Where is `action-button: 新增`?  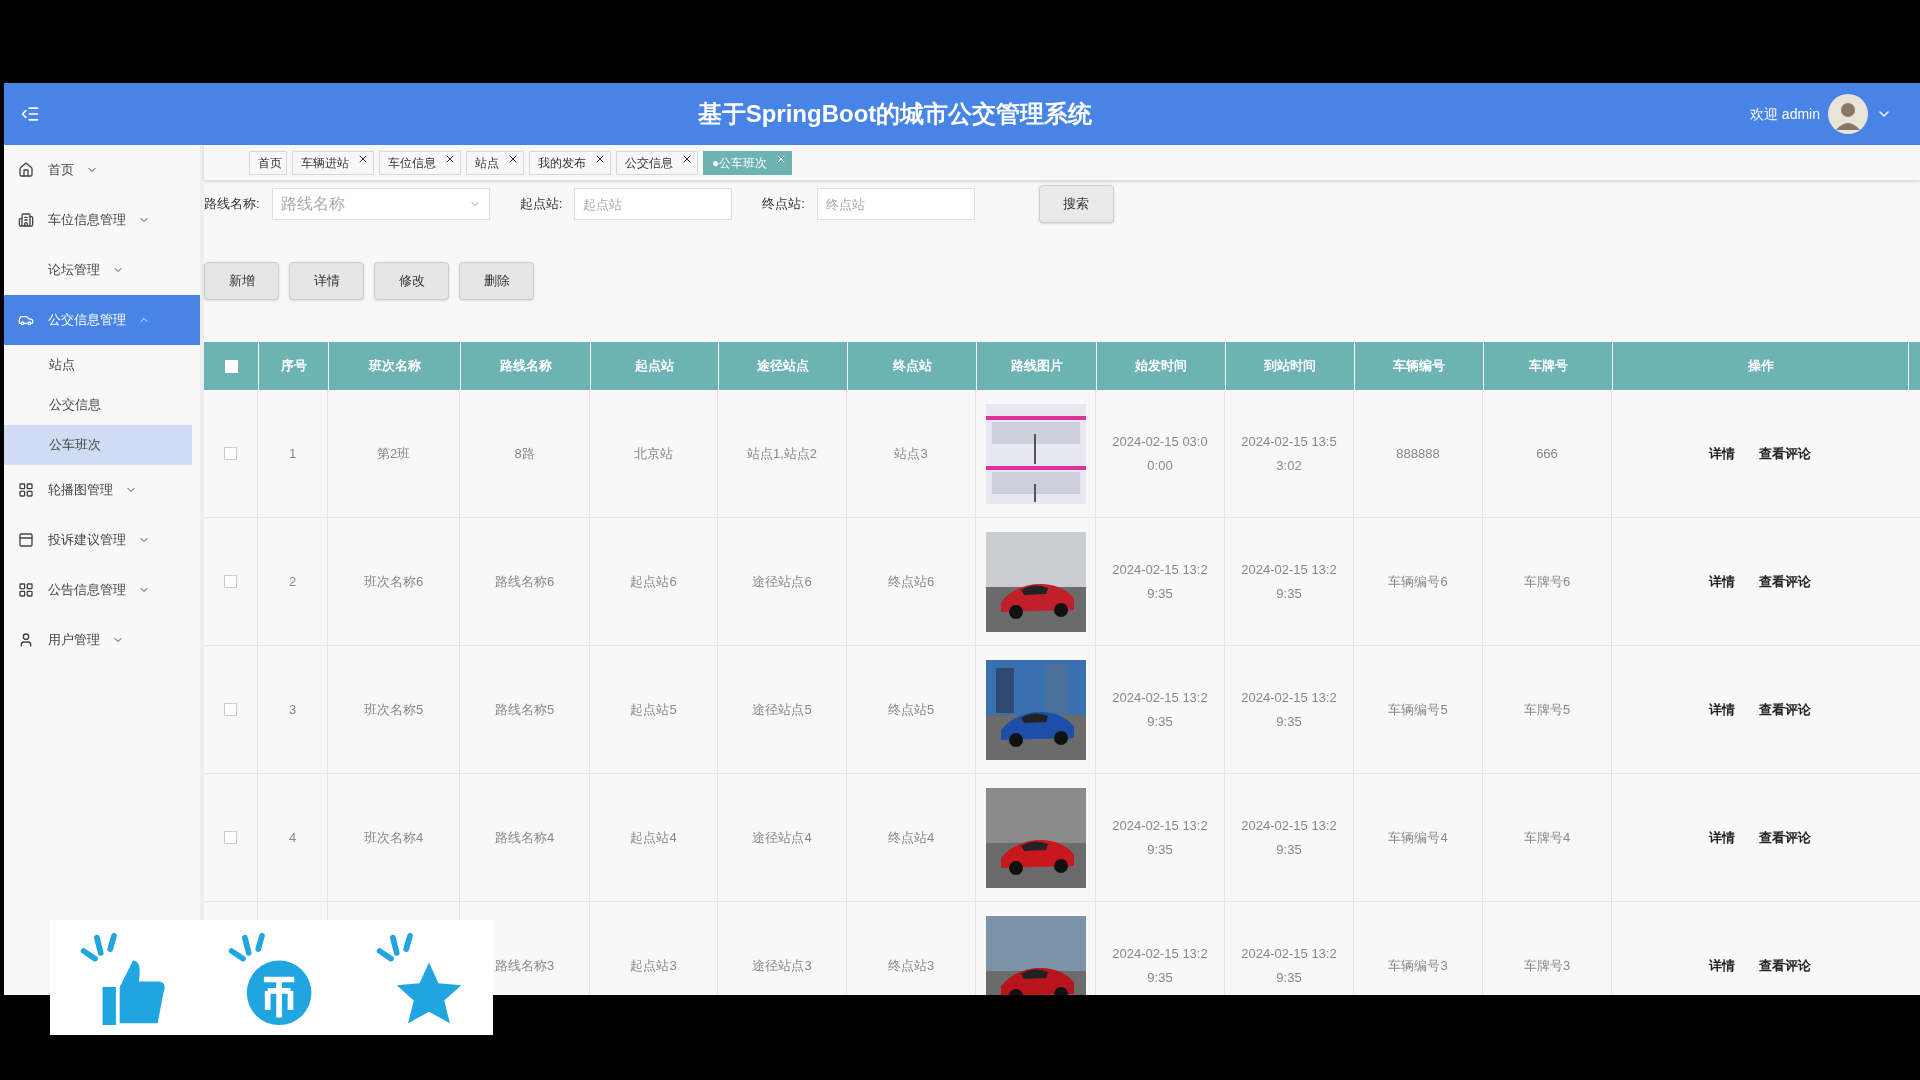 action-button: 新增 is located at coordinates (241, 281).